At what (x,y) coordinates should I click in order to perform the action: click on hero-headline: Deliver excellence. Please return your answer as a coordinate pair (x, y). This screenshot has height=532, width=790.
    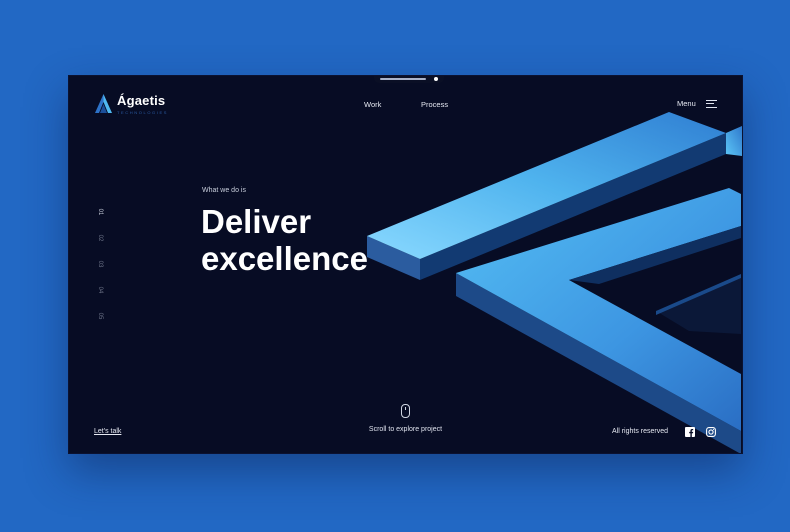
    Looking at the image, I should click on (284, 240).